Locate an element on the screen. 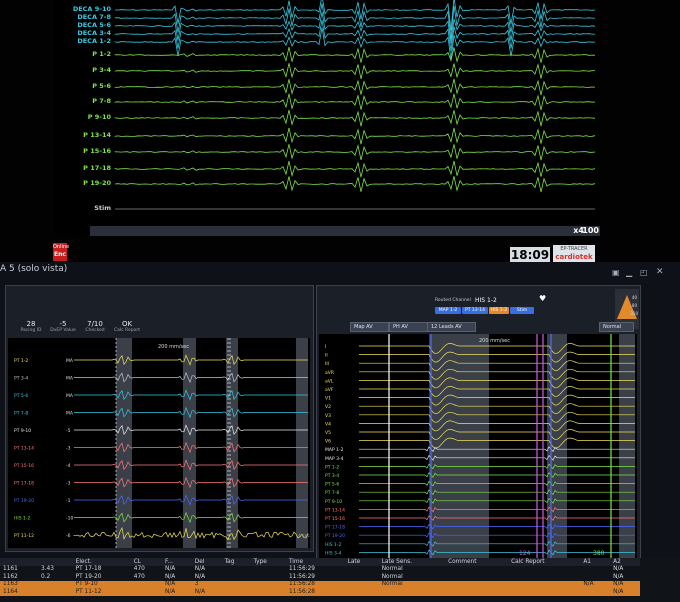 Image resolution: width=680 pixels, height=602 pixels. pacing-id-label: Pacing ID is located at coordinates (31, 330).